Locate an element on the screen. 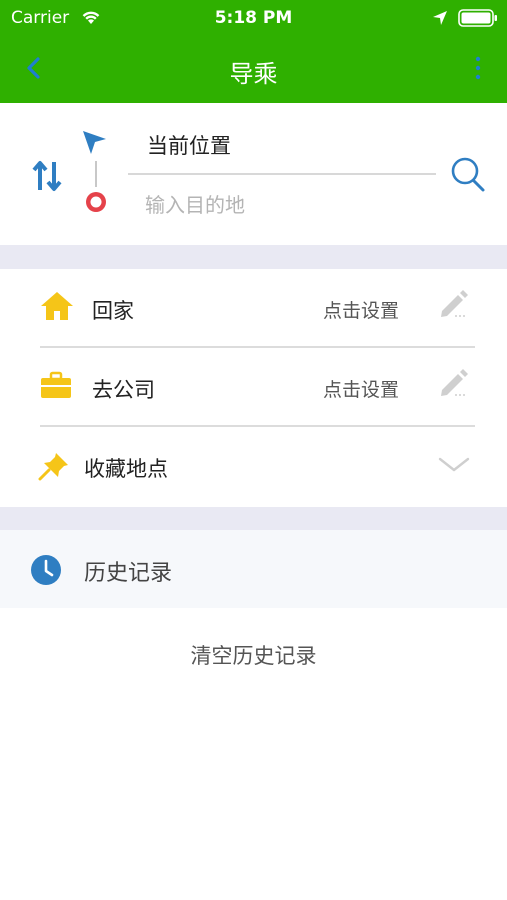 This screenshot has width=507, height=900. home-icon is located at coordinates (57, 308).